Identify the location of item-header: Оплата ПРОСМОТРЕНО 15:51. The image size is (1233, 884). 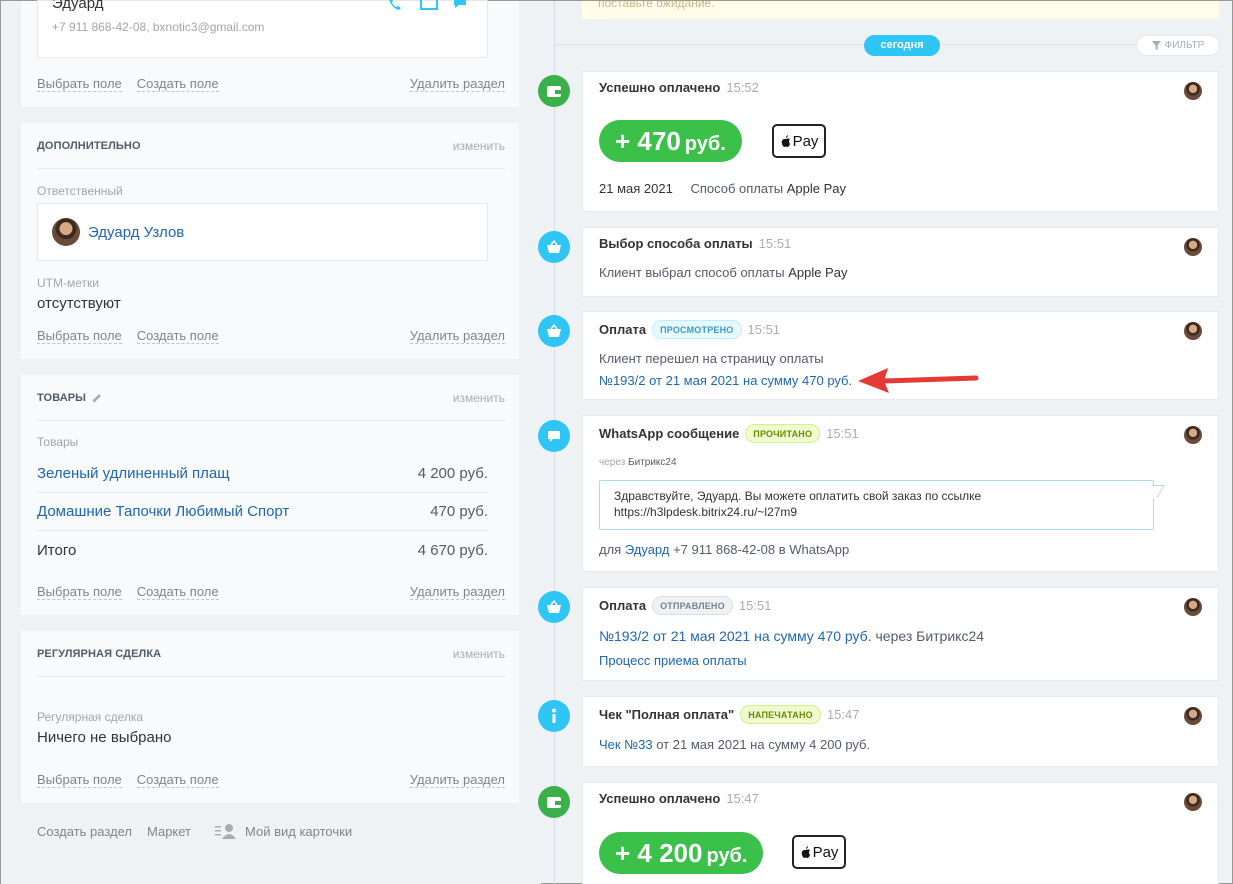
(689, 329).